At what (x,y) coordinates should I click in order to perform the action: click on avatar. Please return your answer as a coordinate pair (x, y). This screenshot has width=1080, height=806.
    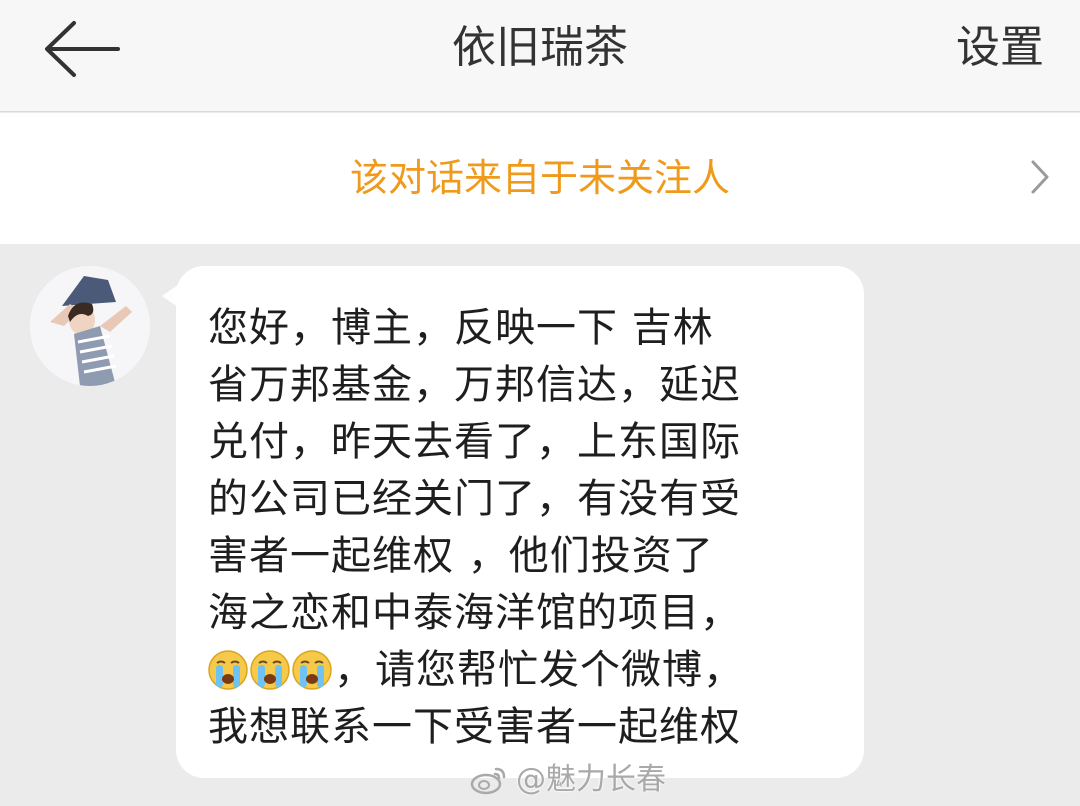
    Looking at the image, I should click on (90, 326).